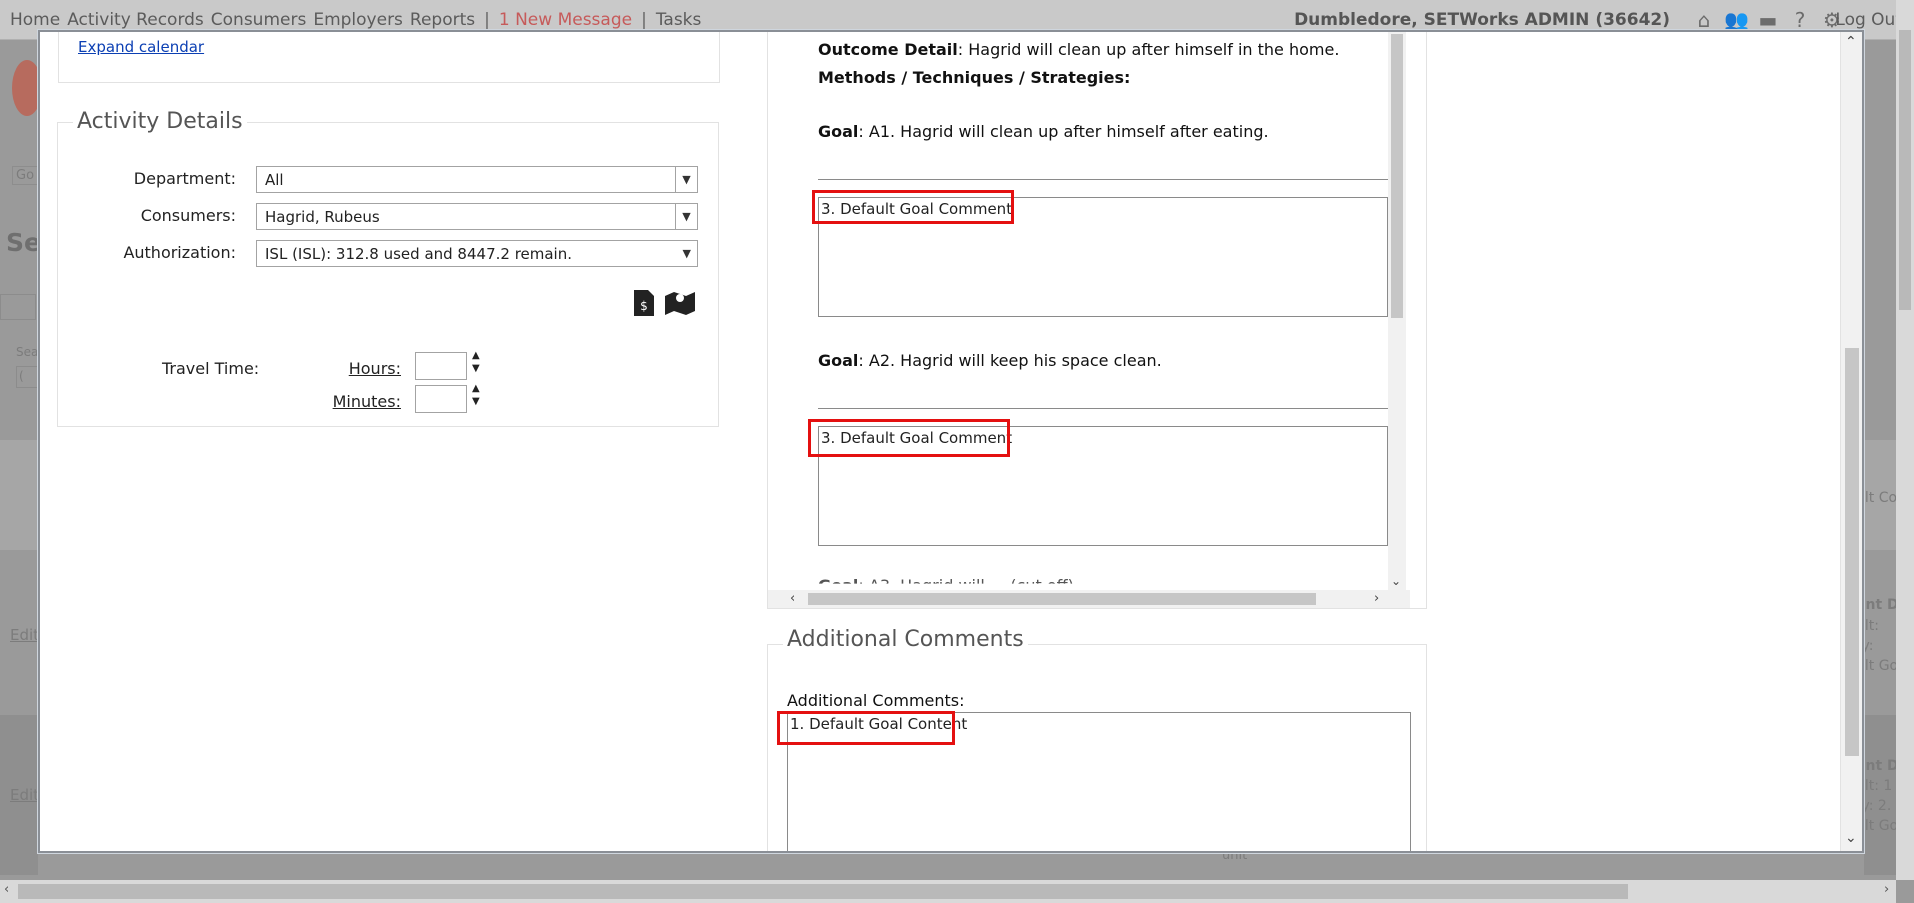 This screenshot has width=1914, height=903. I want to click on goal-a3-partial: Goal: A3. Hagrid will ... (cut off), so click(946, 583).